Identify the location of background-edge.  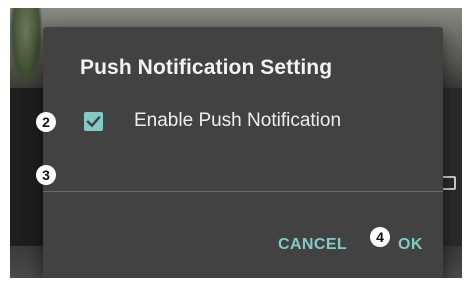
(452, 168).